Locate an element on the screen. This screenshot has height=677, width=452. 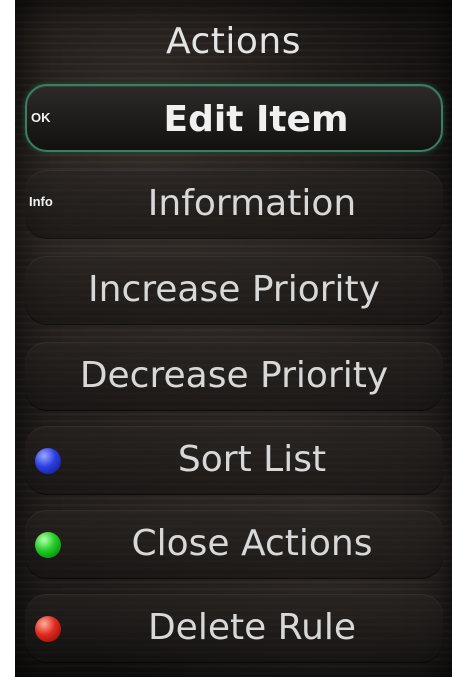
menu-item-label: Delete Rule is located at coordinates (252, 627).